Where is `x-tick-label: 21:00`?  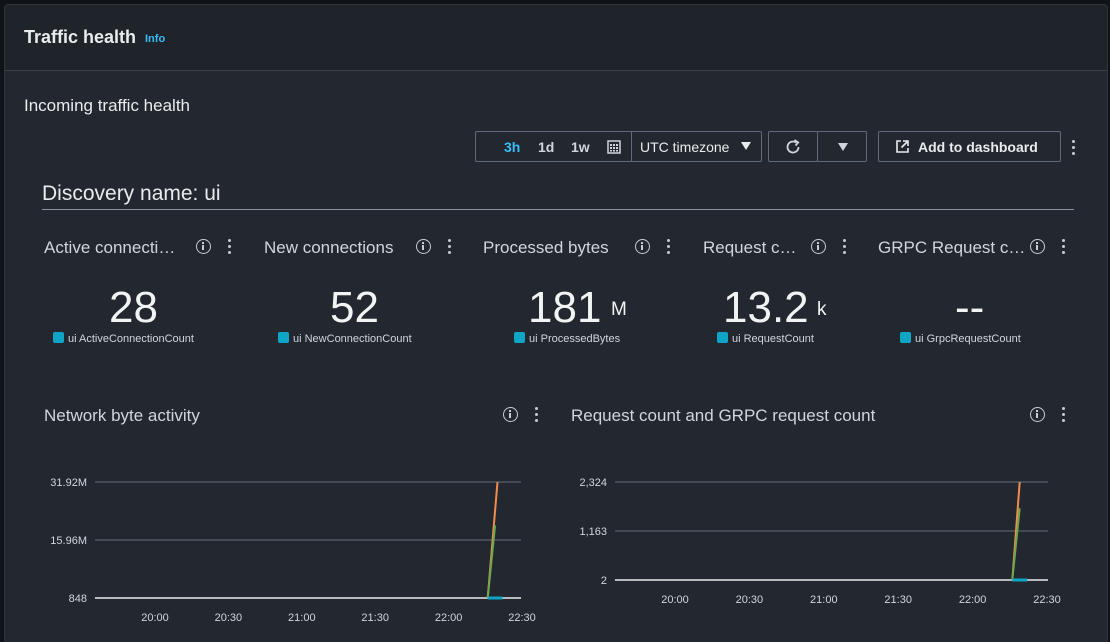
x-tick-label: 21:00 is located at coordinates (302, 618).